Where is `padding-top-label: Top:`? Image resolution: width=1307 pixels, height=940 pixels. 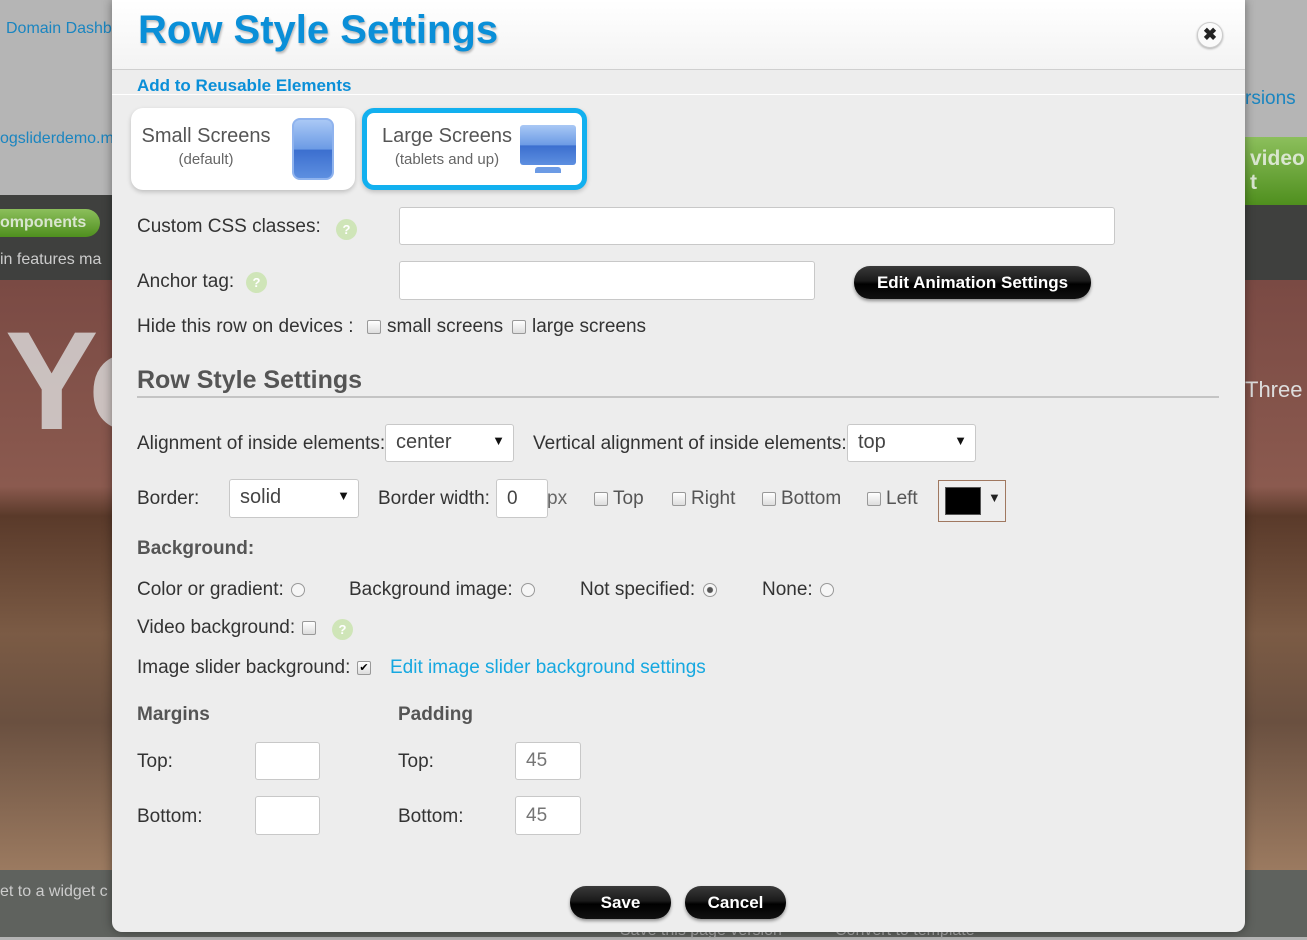
padding-top-label: Top: is located at coordinates (416, 761).